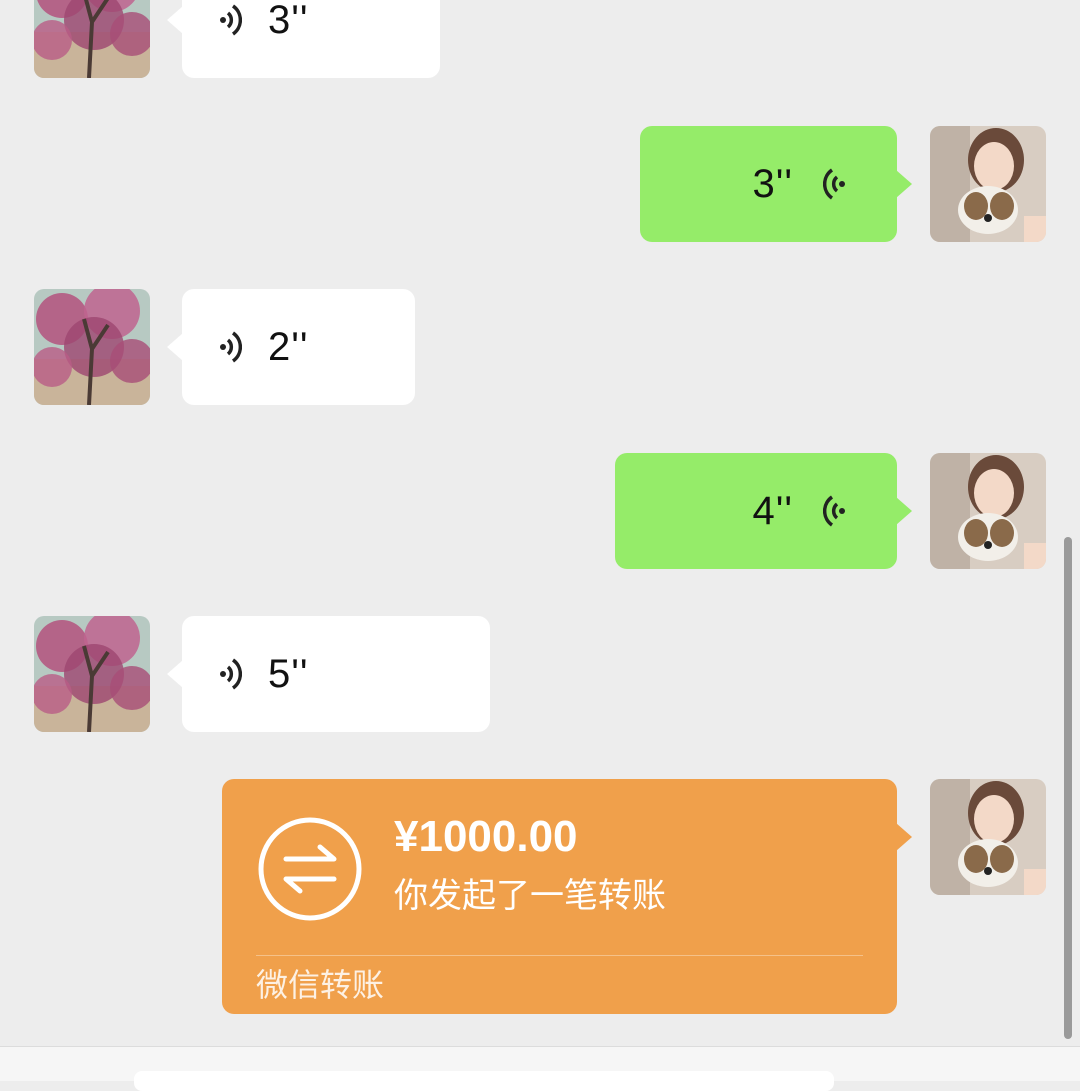  I want to click on voice-message-bubble: 5'', so click(328, 674).